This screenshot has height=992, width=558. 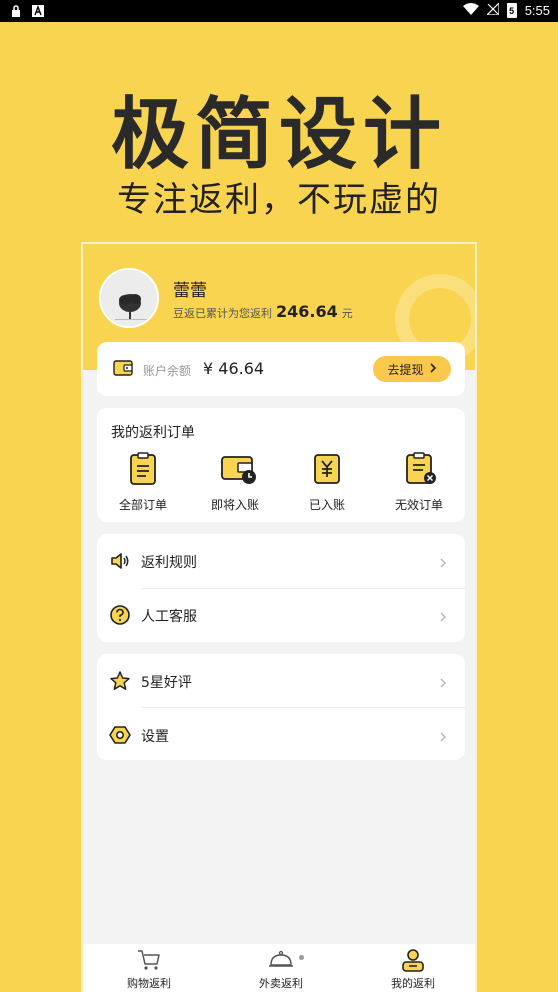 I want to click on rebate-prefix: 豆返已累计为您返利, so click(x=222, y=313).